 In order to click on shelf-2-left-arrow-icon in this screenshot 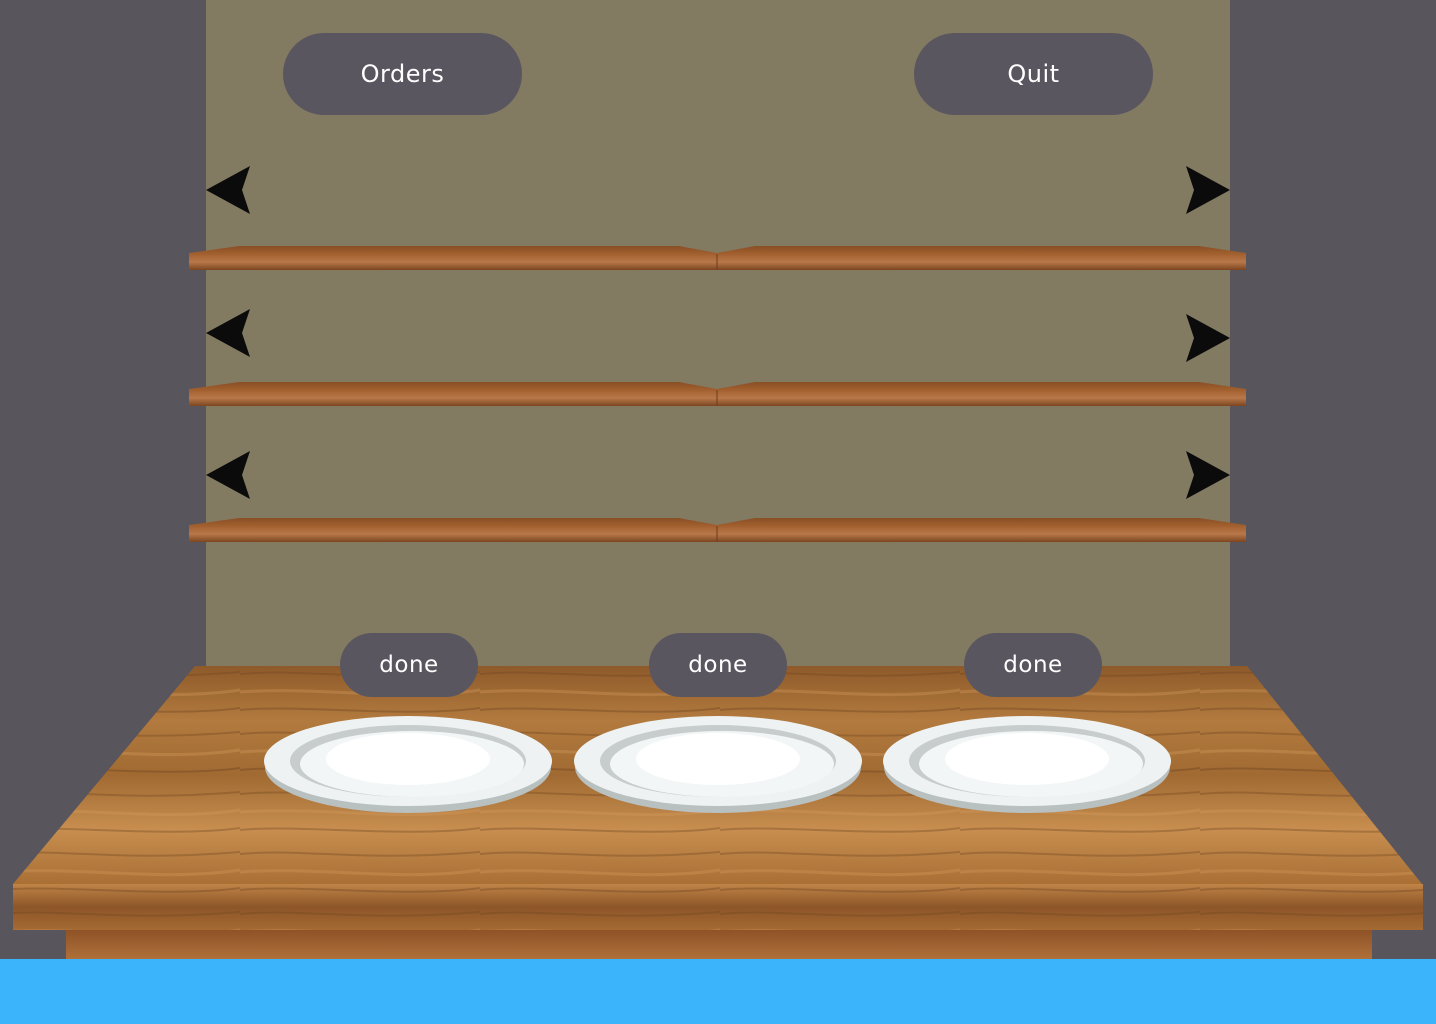, I will do `click(228, 333)`.